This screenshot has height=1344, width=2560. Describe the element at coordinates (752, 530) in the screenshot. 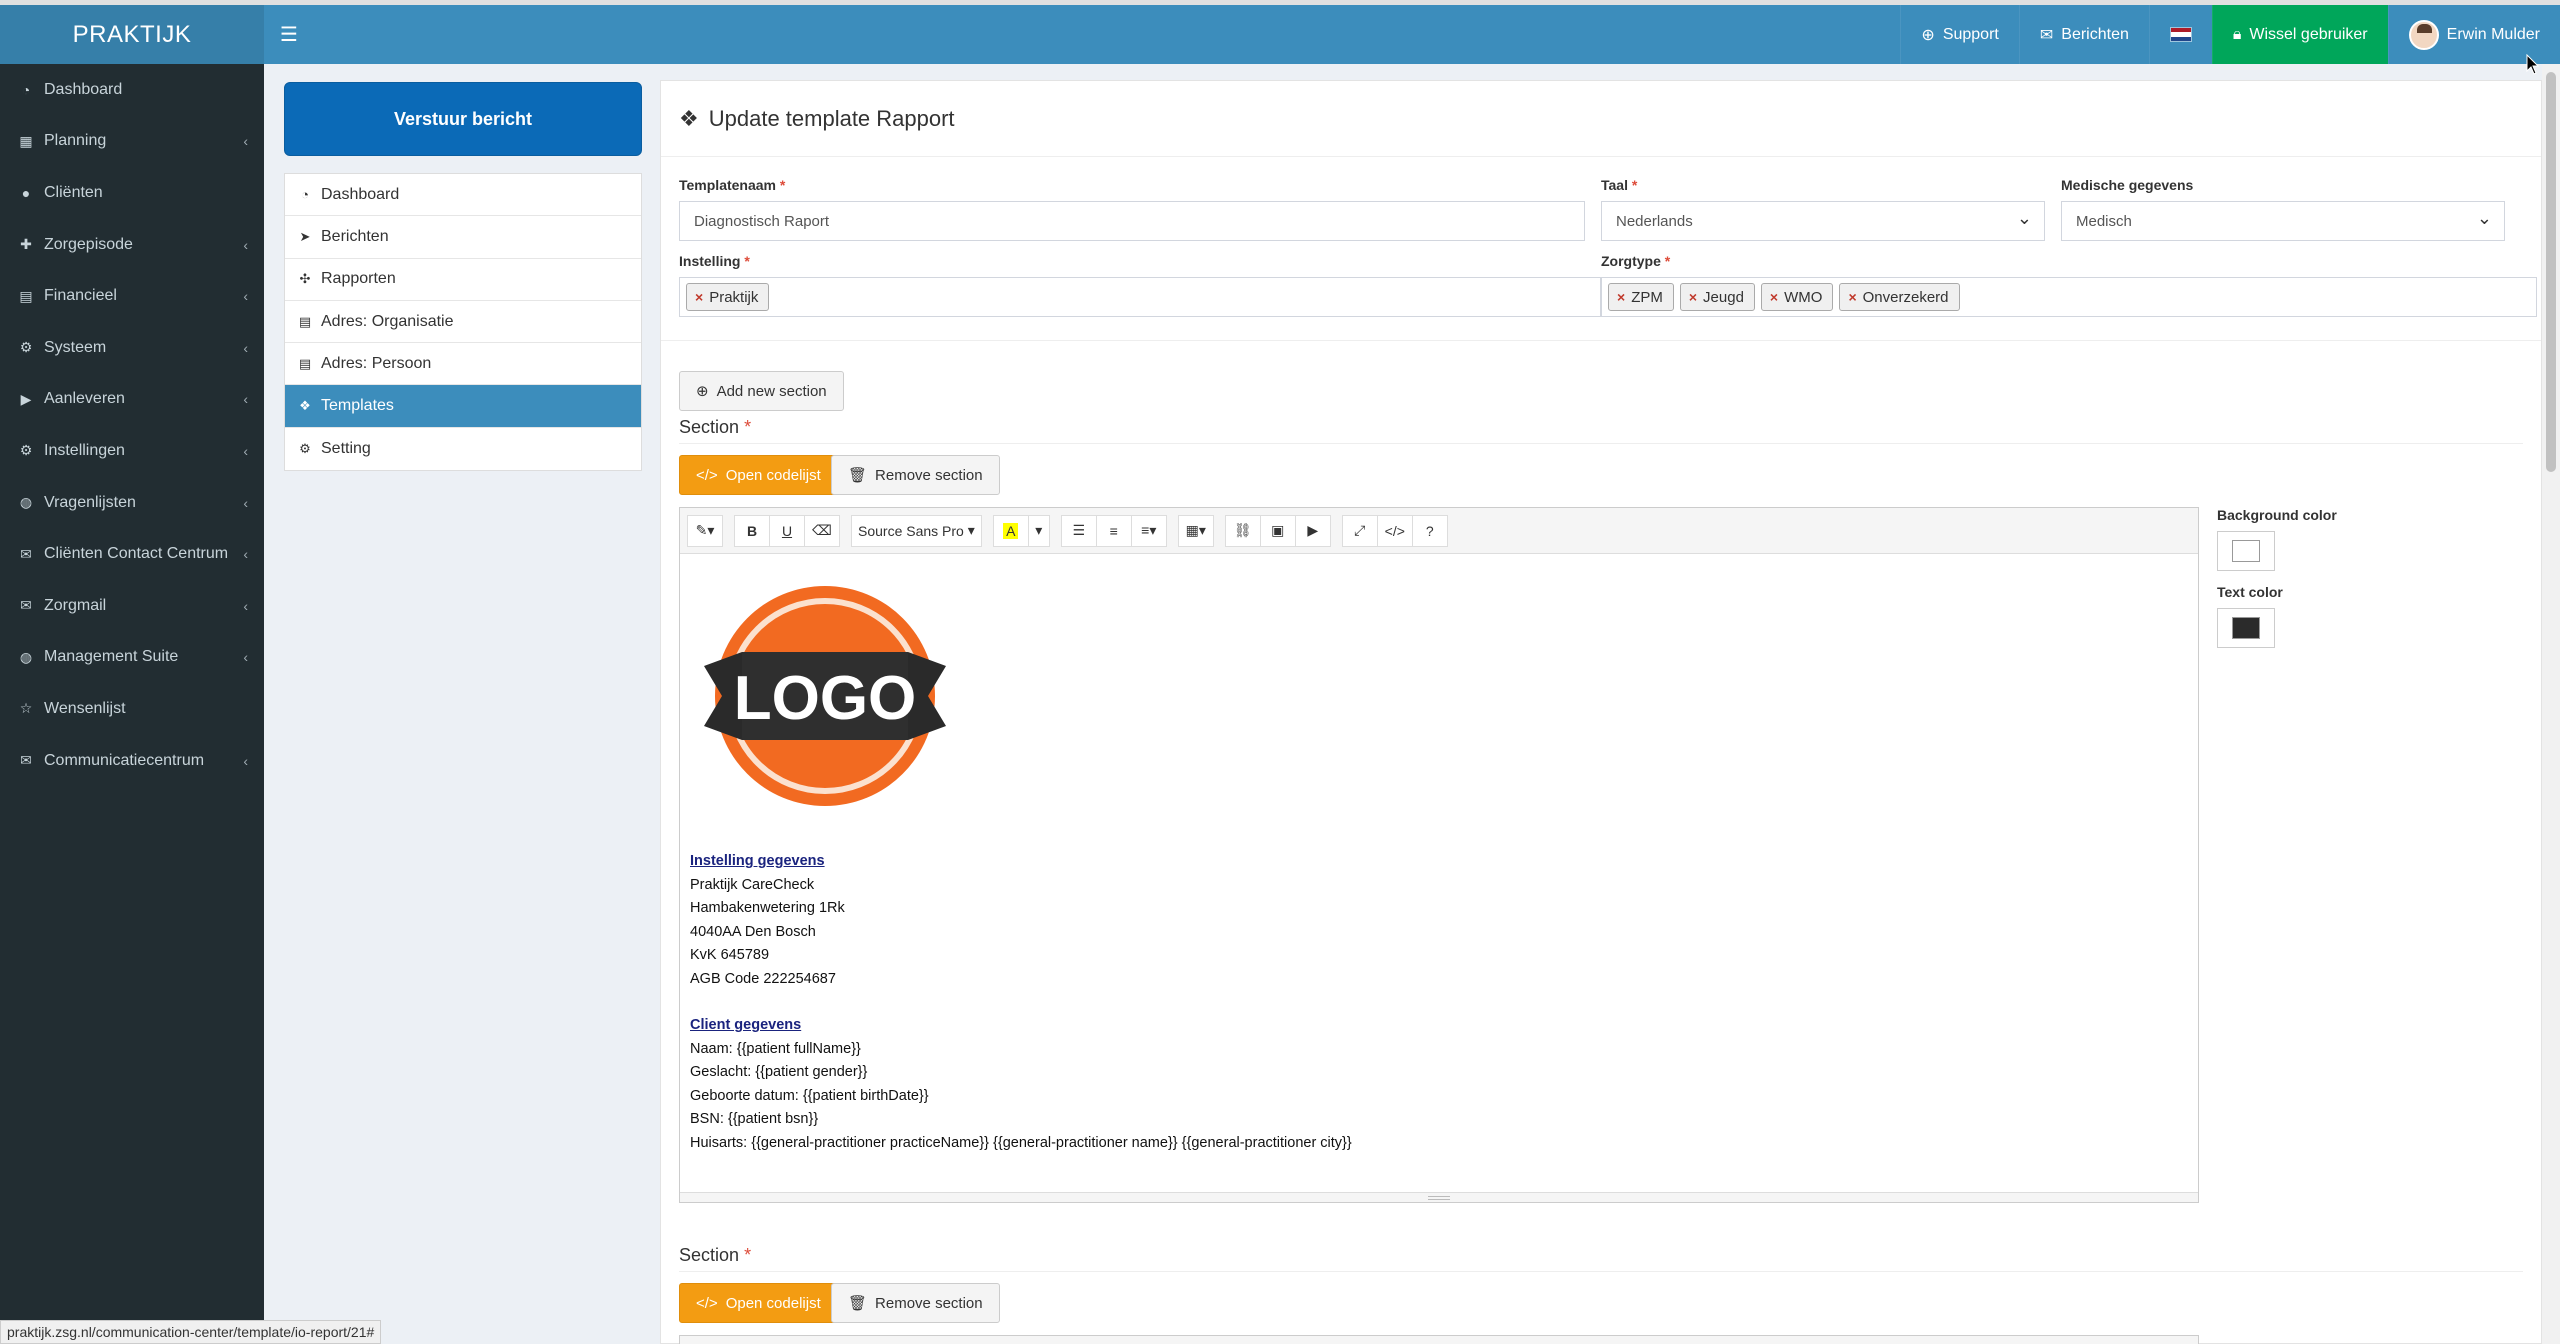

I see `bold-button: B` at that location.